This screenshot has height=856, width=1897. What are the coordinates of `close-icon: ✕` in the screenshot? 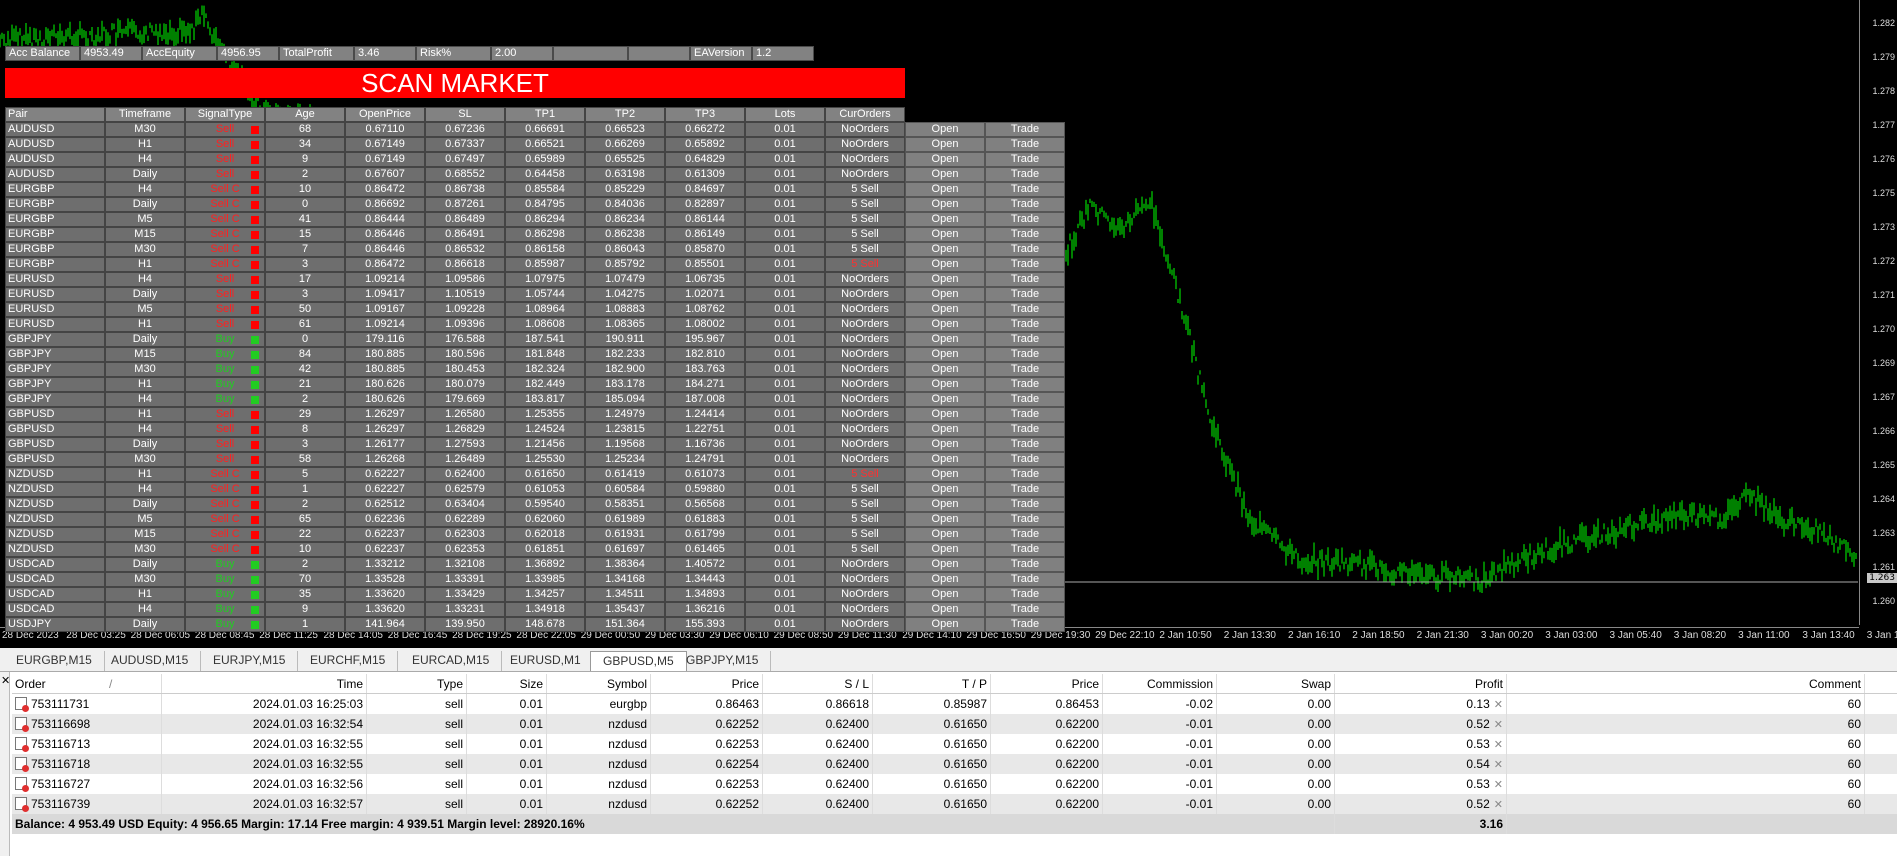 It's located at (5, 680).